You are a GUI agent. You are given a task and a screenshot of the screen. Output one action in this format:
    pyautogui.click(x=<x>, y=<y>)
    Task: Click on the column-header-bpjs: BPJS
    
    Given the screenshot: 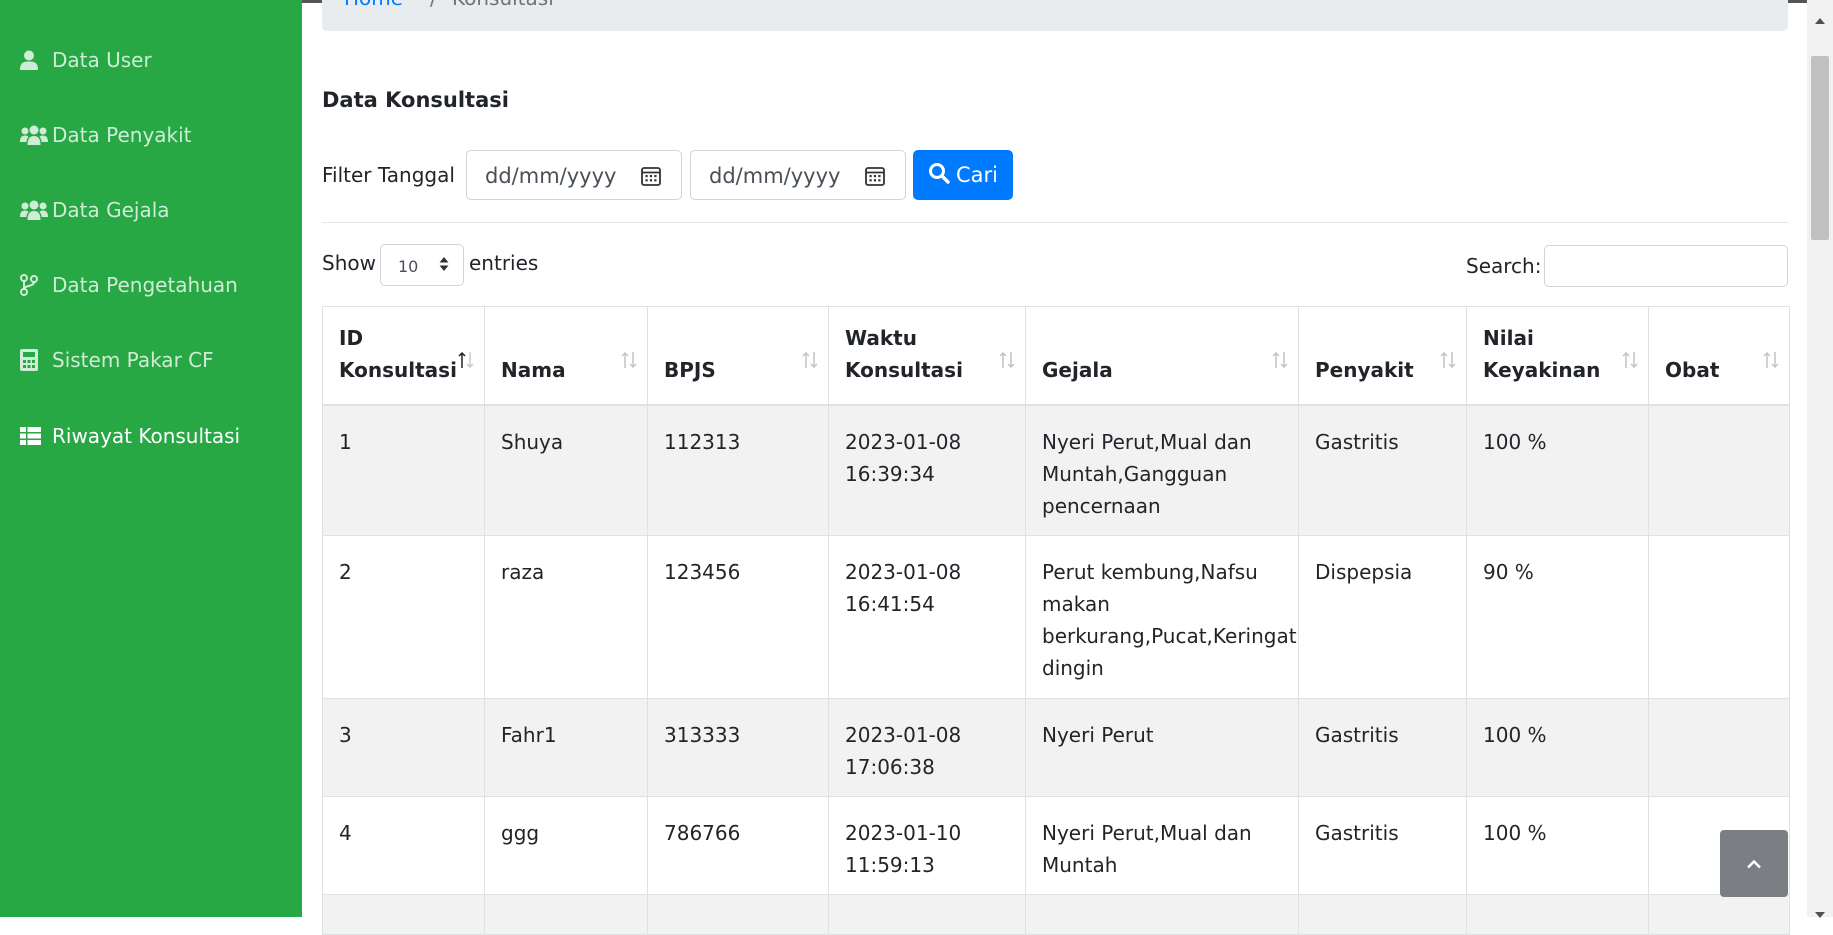 What is the action you would take?
    pyautogui.click(x=738, y=356)
    